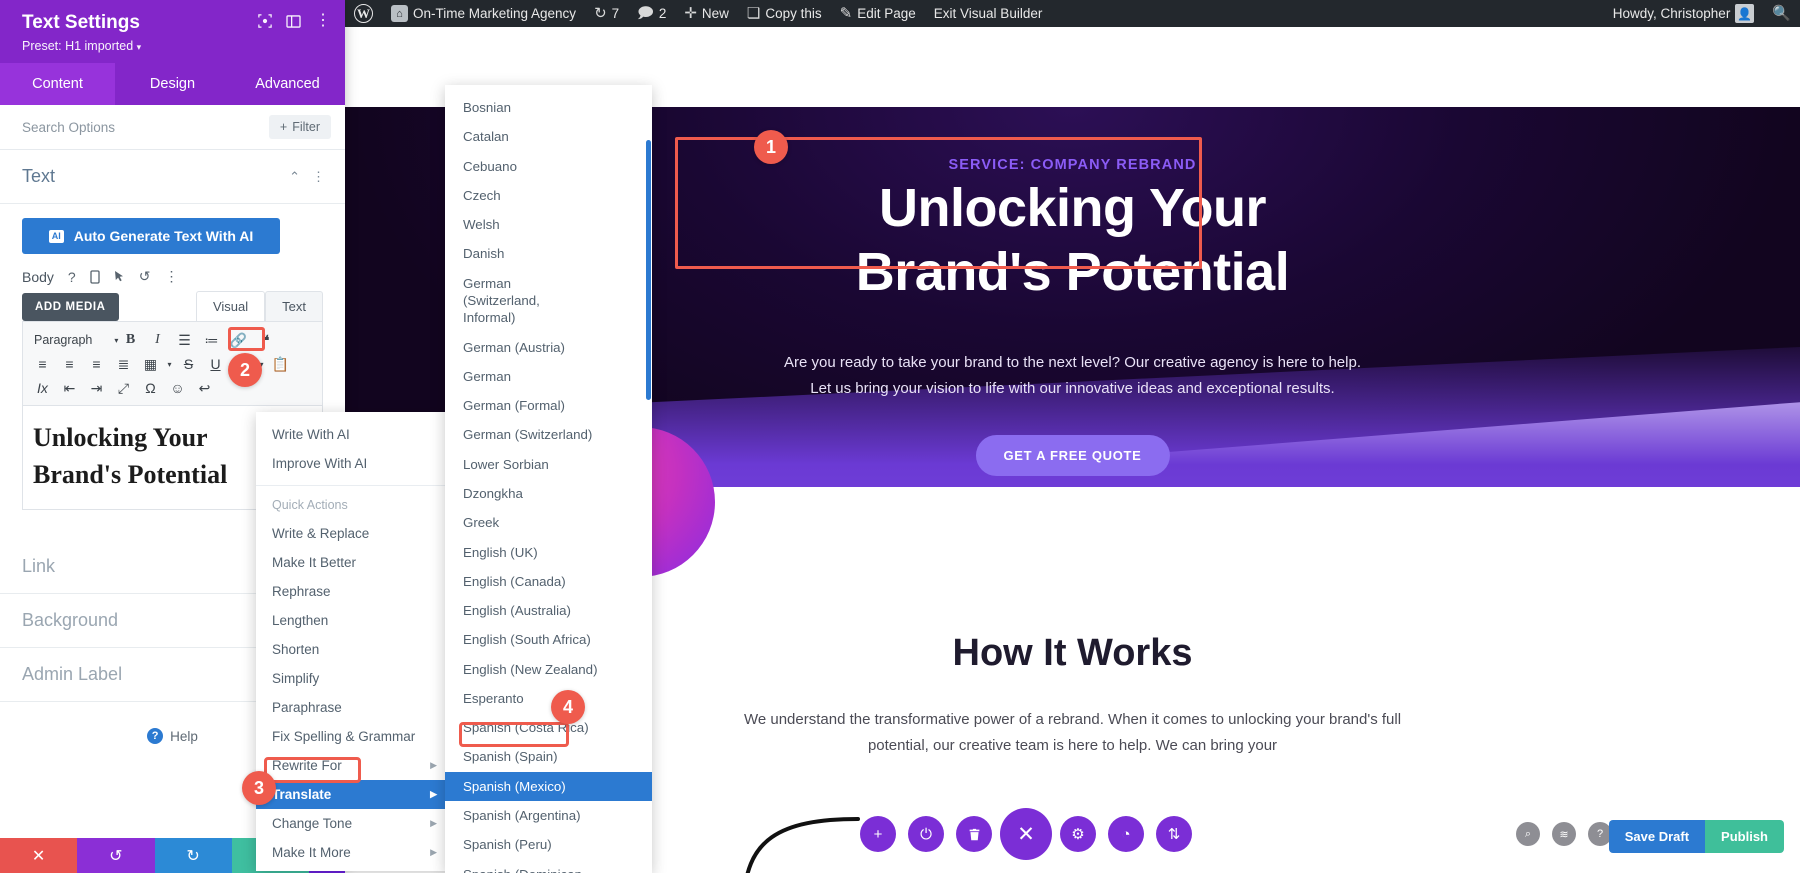  What do you see at coordinates (150, 388) in the screenshot?
I see `special-character-button: Ω` at bounding box center [150, 388].